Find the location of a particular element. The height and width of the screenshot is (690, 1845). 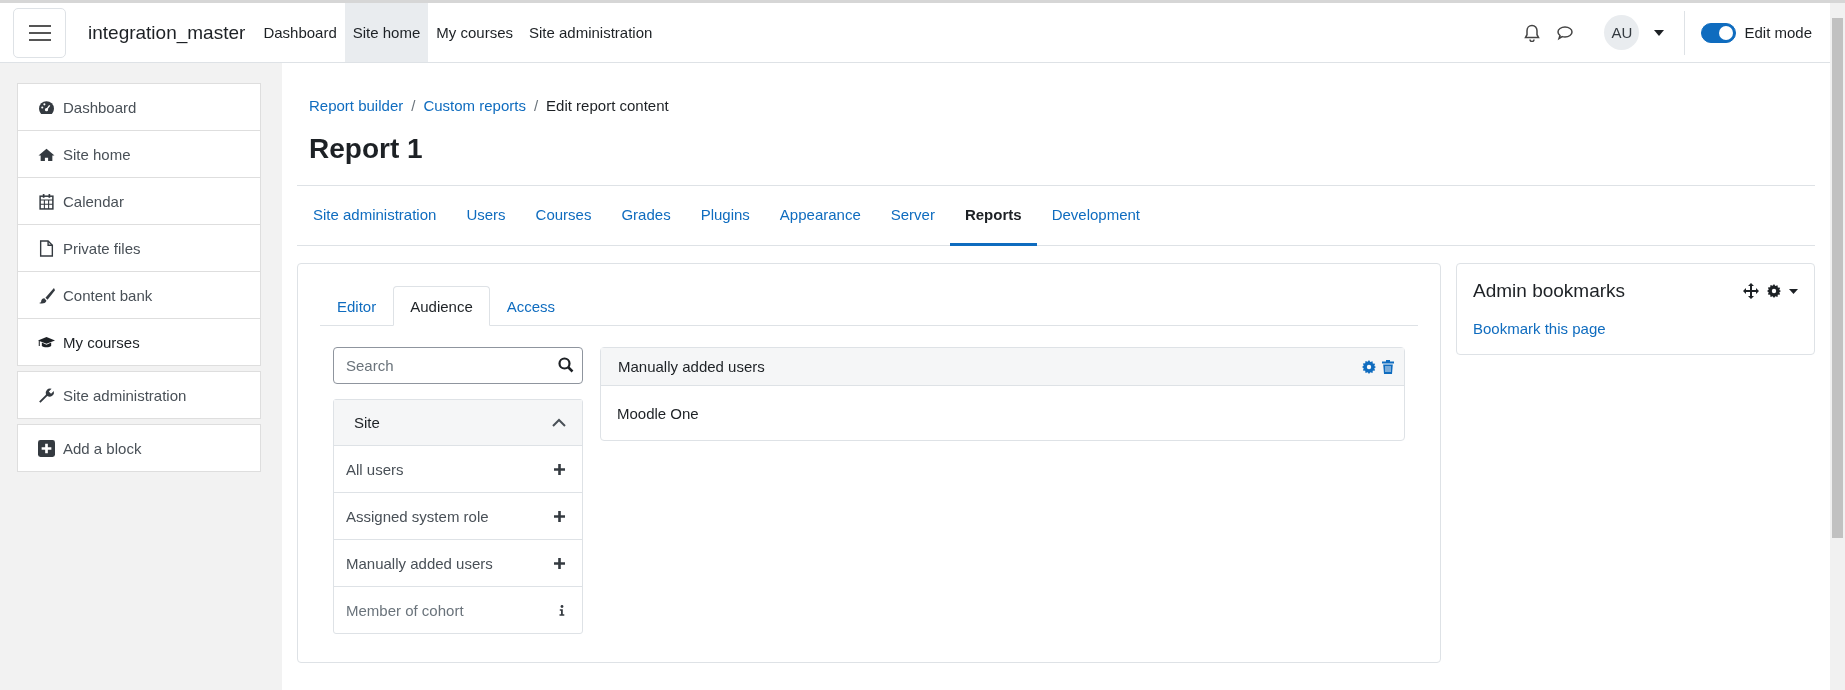

sidebar-item-label: Dashboard is located at coordinates (100, 107).